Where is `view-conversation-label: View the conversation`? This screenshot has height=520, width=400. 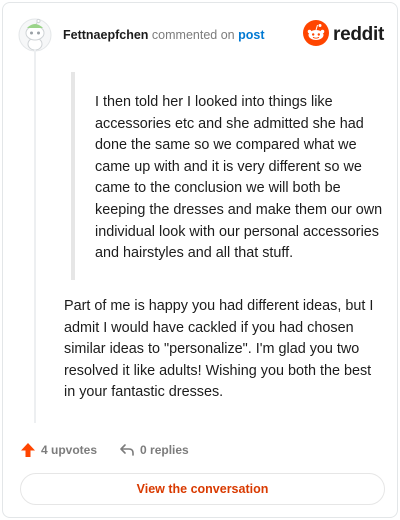 view-conversation-label: View the conversation is located at coordinates (202, 489).